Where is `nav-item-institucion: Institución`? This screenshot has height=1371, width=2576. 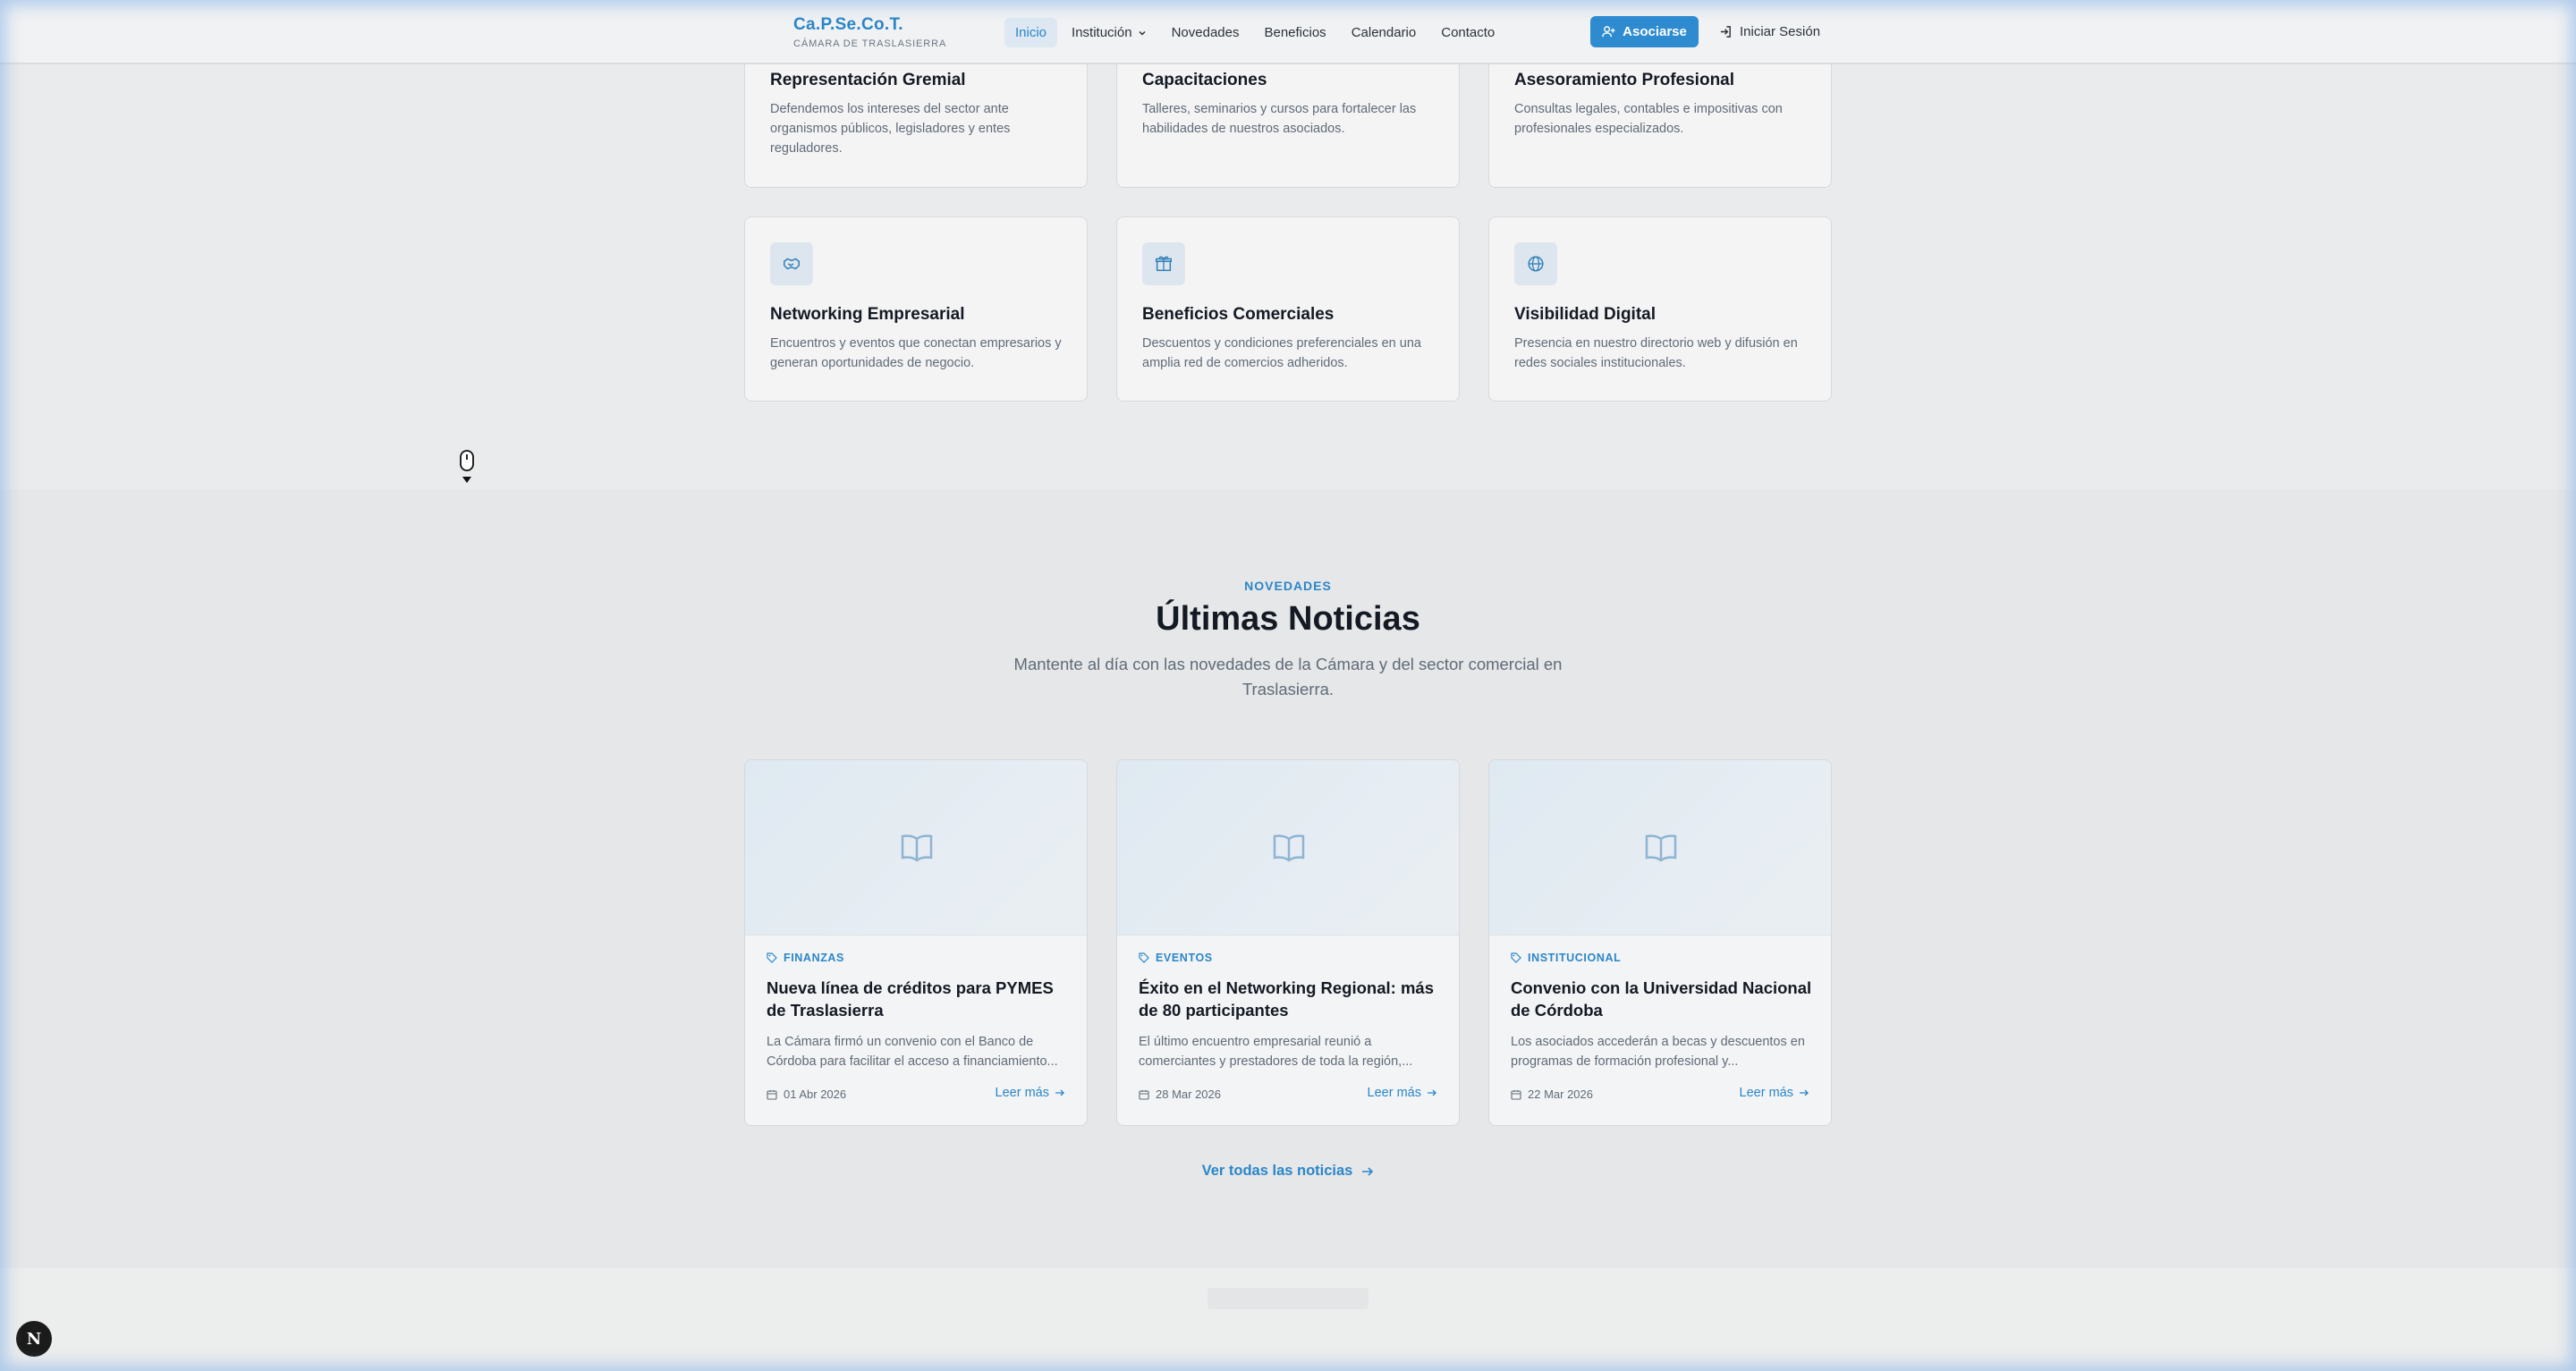 nav-item-institucion: Institución is located at coordinates (1109, 32).